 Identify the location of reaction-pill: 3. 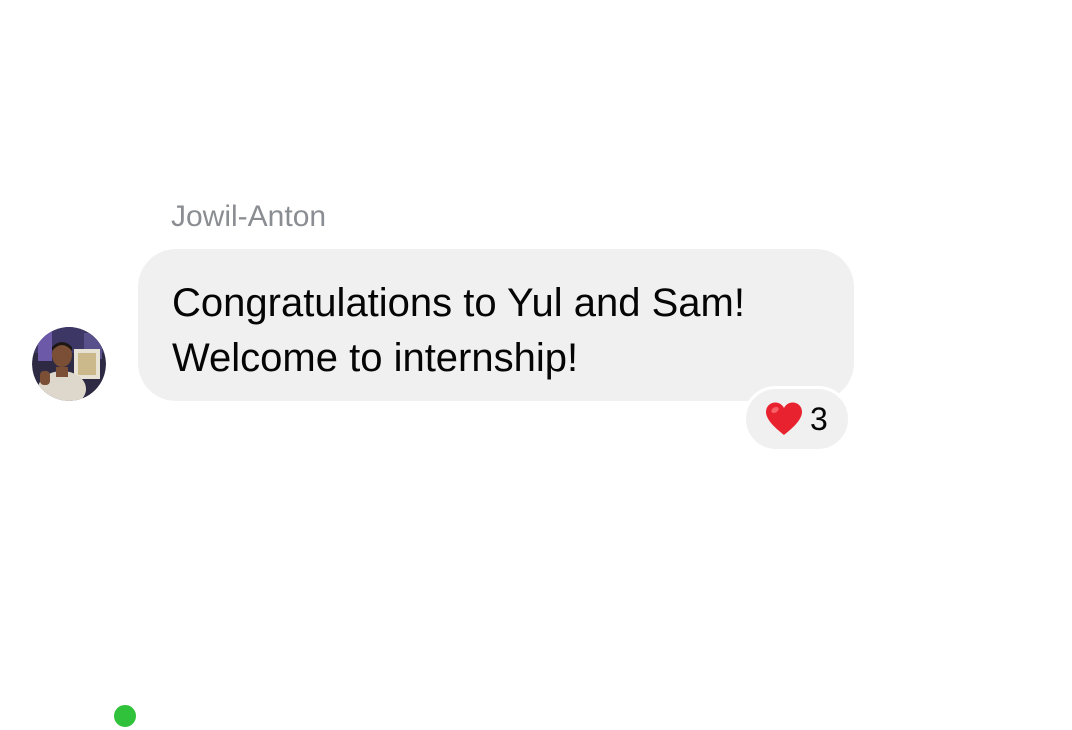
(797, 419).